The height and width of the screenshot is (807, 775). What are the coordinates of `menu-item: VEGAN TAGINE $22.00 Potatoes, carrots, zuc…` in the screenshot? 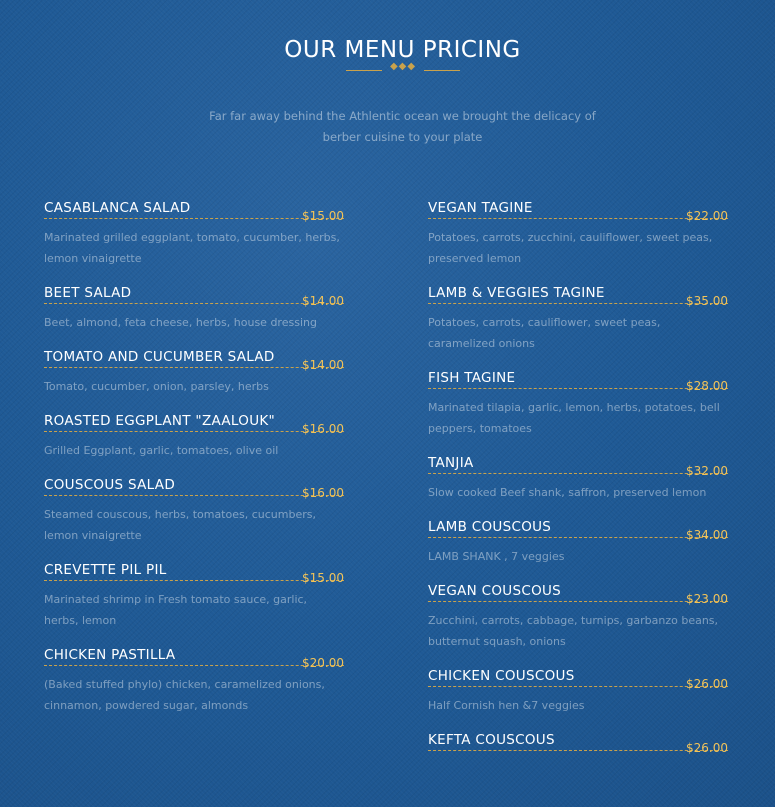 It's located at (578, 233).